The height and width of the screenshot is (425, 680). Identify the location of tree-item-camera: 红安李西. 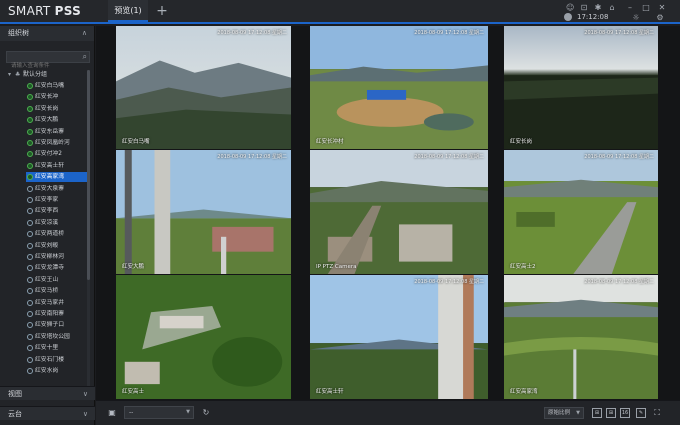
(57, 211).